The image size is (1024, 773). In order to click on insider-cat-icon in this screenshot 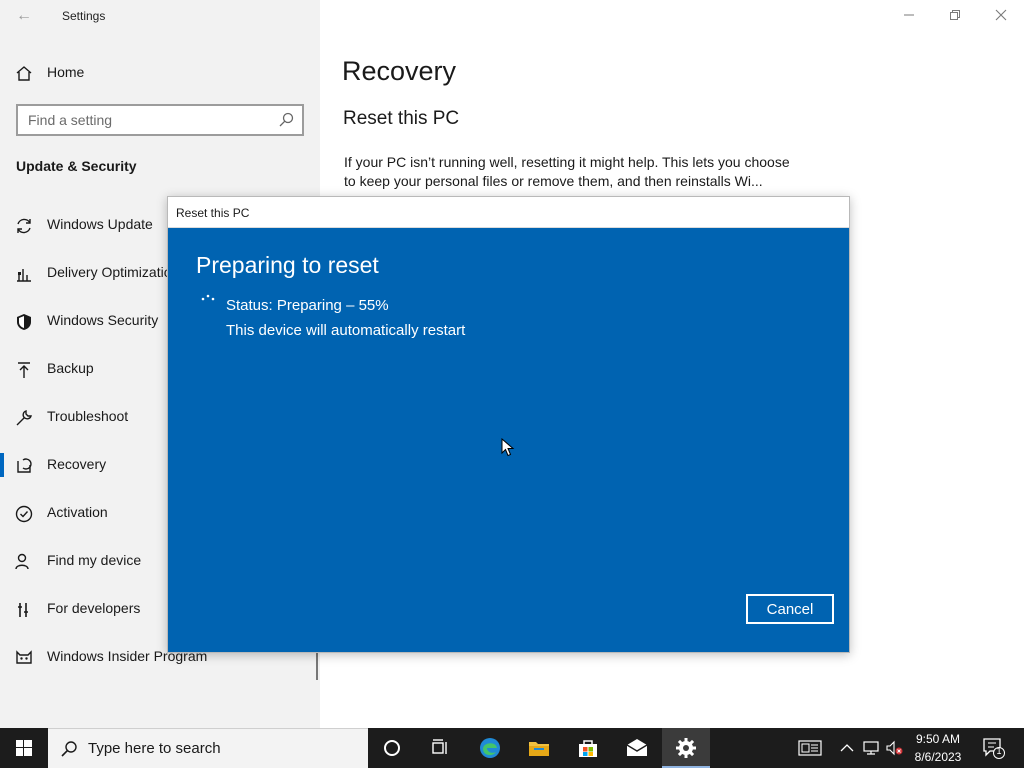, I will do `click(24, 657)`.